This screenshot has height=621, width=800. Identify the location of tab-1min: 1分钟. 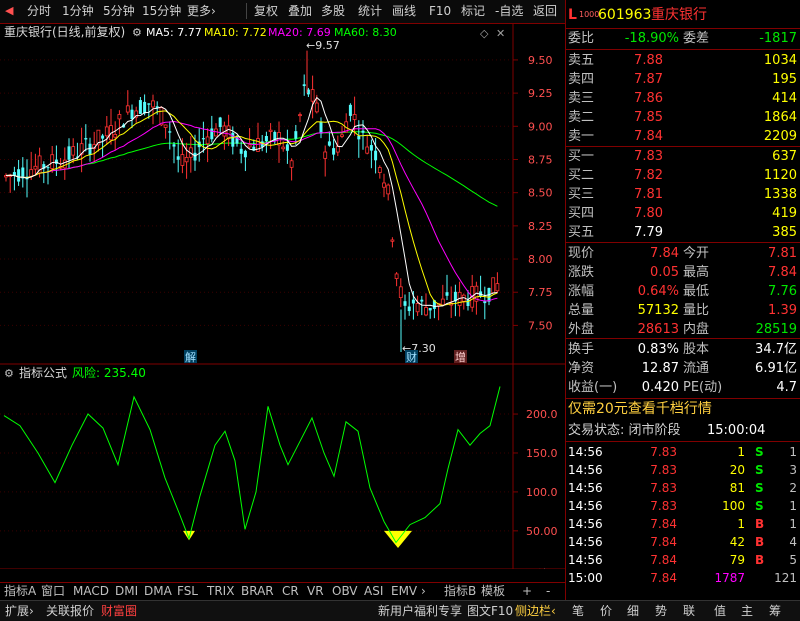
(78, 11).